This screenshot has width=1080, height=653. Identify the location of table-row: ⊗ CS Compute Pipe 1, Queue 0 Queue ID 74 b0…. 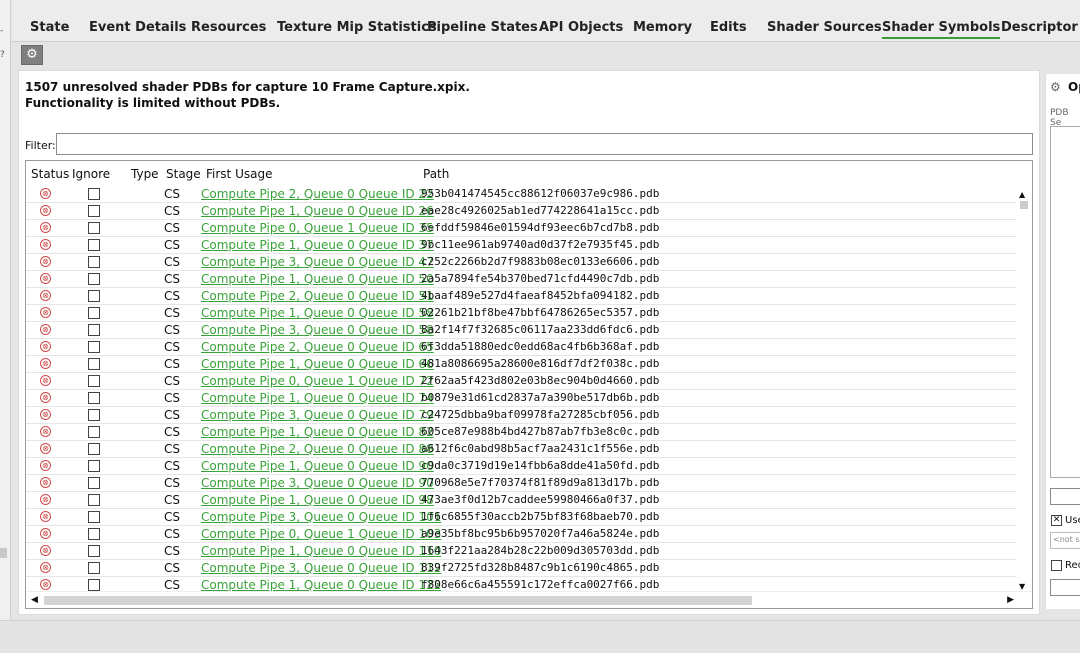
(522, 398).